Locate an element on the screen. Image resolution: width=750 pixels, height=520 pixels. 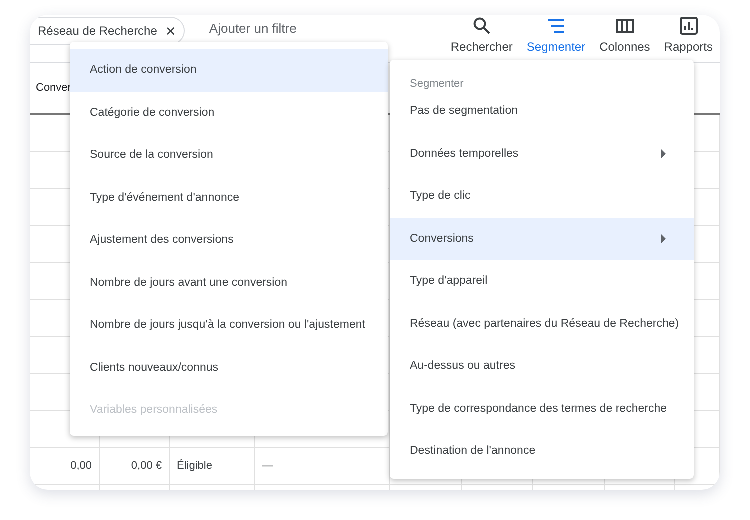
menu-item: Action de conversion is located at coordinates (229, 70).